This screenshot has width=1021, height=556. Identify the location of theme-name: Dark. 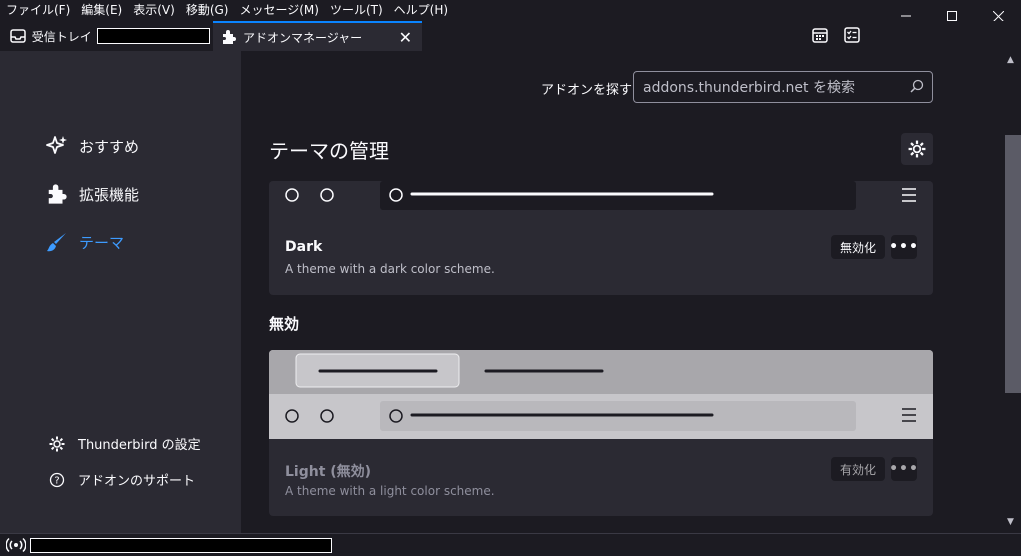
(304, 247).